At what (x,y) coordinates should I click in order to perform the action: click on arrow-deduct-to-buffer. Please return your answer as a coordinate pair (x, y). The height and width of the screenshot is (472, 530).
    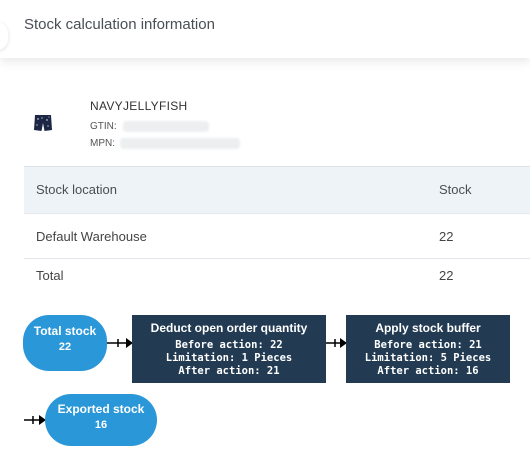
    Looking at the image, I should click on (336, 343).